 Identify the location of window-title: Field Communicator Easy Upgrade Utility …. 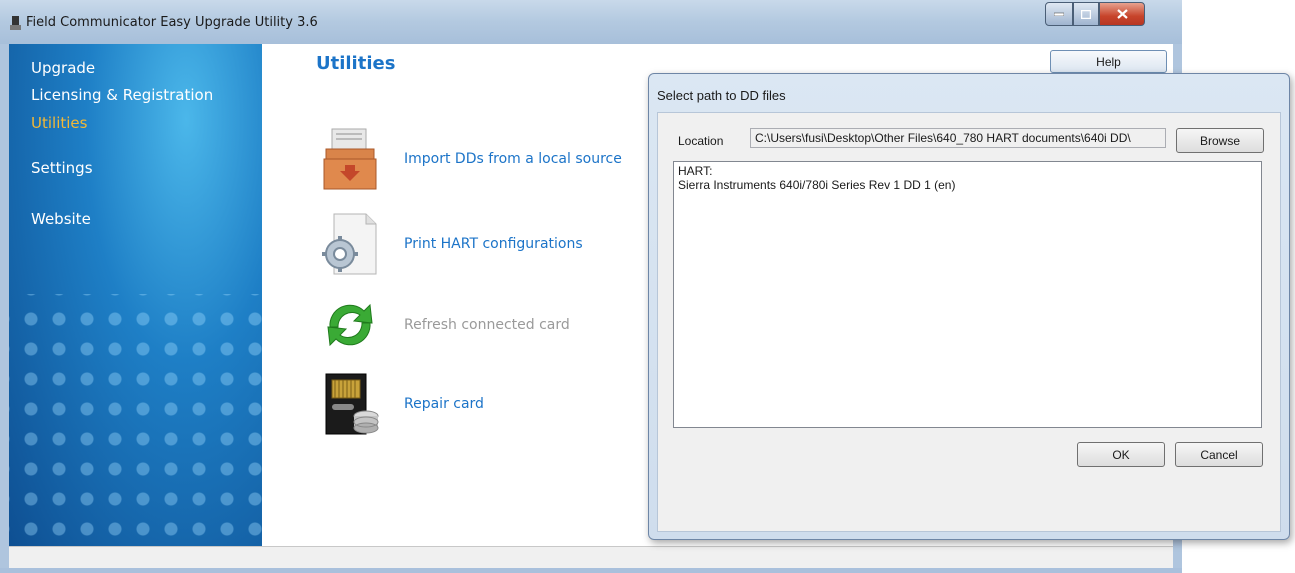
(172, 22).